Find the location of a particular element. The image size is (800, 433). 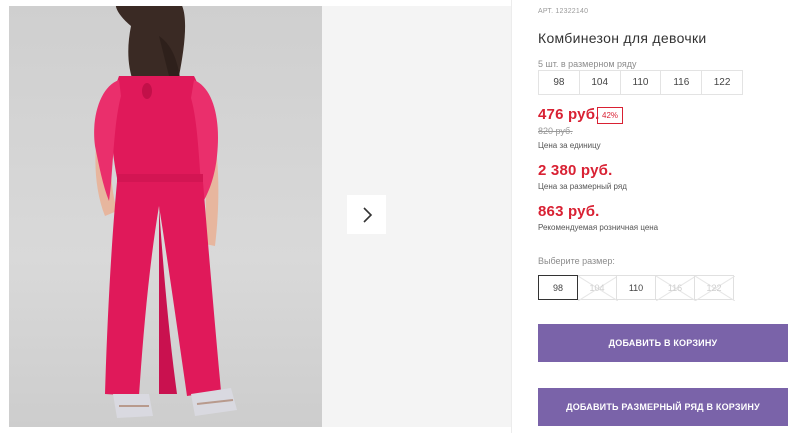

size-row-cell: 122 is located at coordinates (722, 82).